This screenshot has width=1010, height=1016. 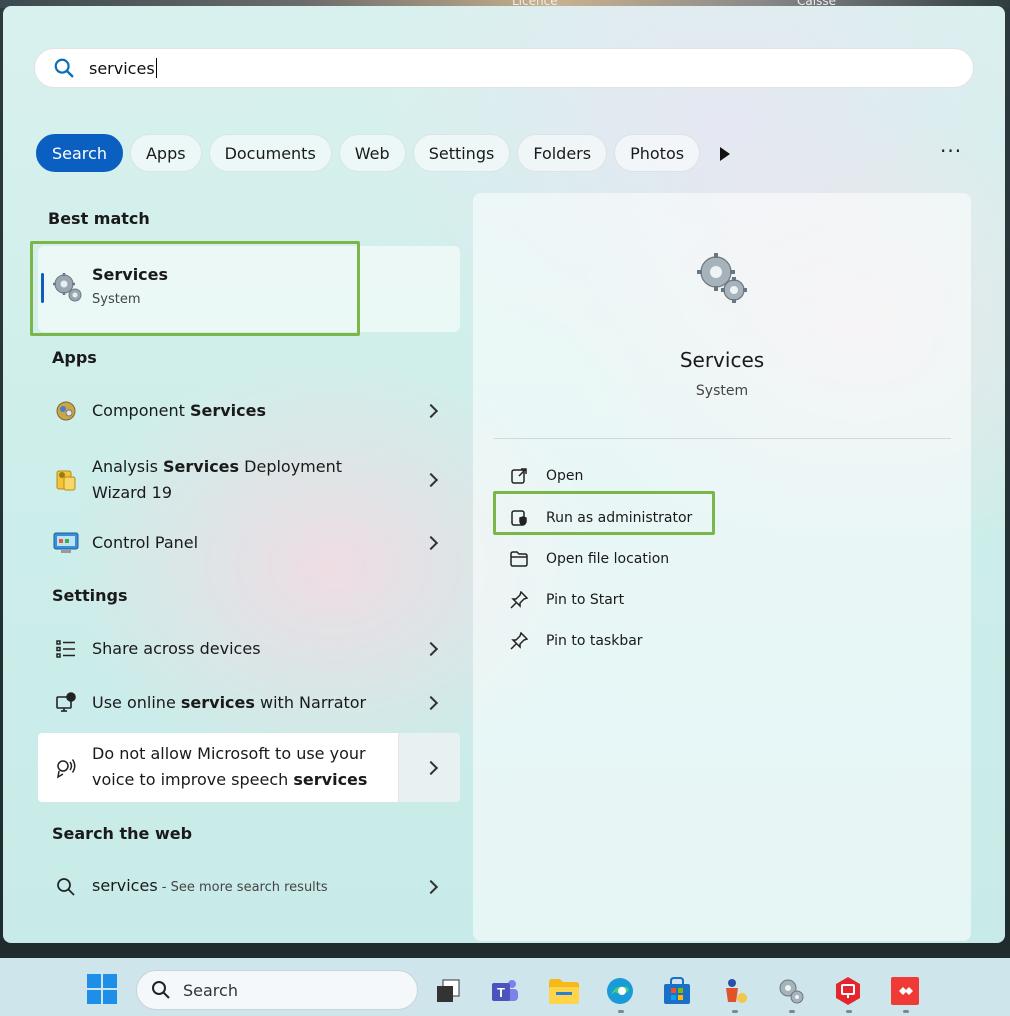 I want to click on analysis-services-icon, so click(x=66, y=480).